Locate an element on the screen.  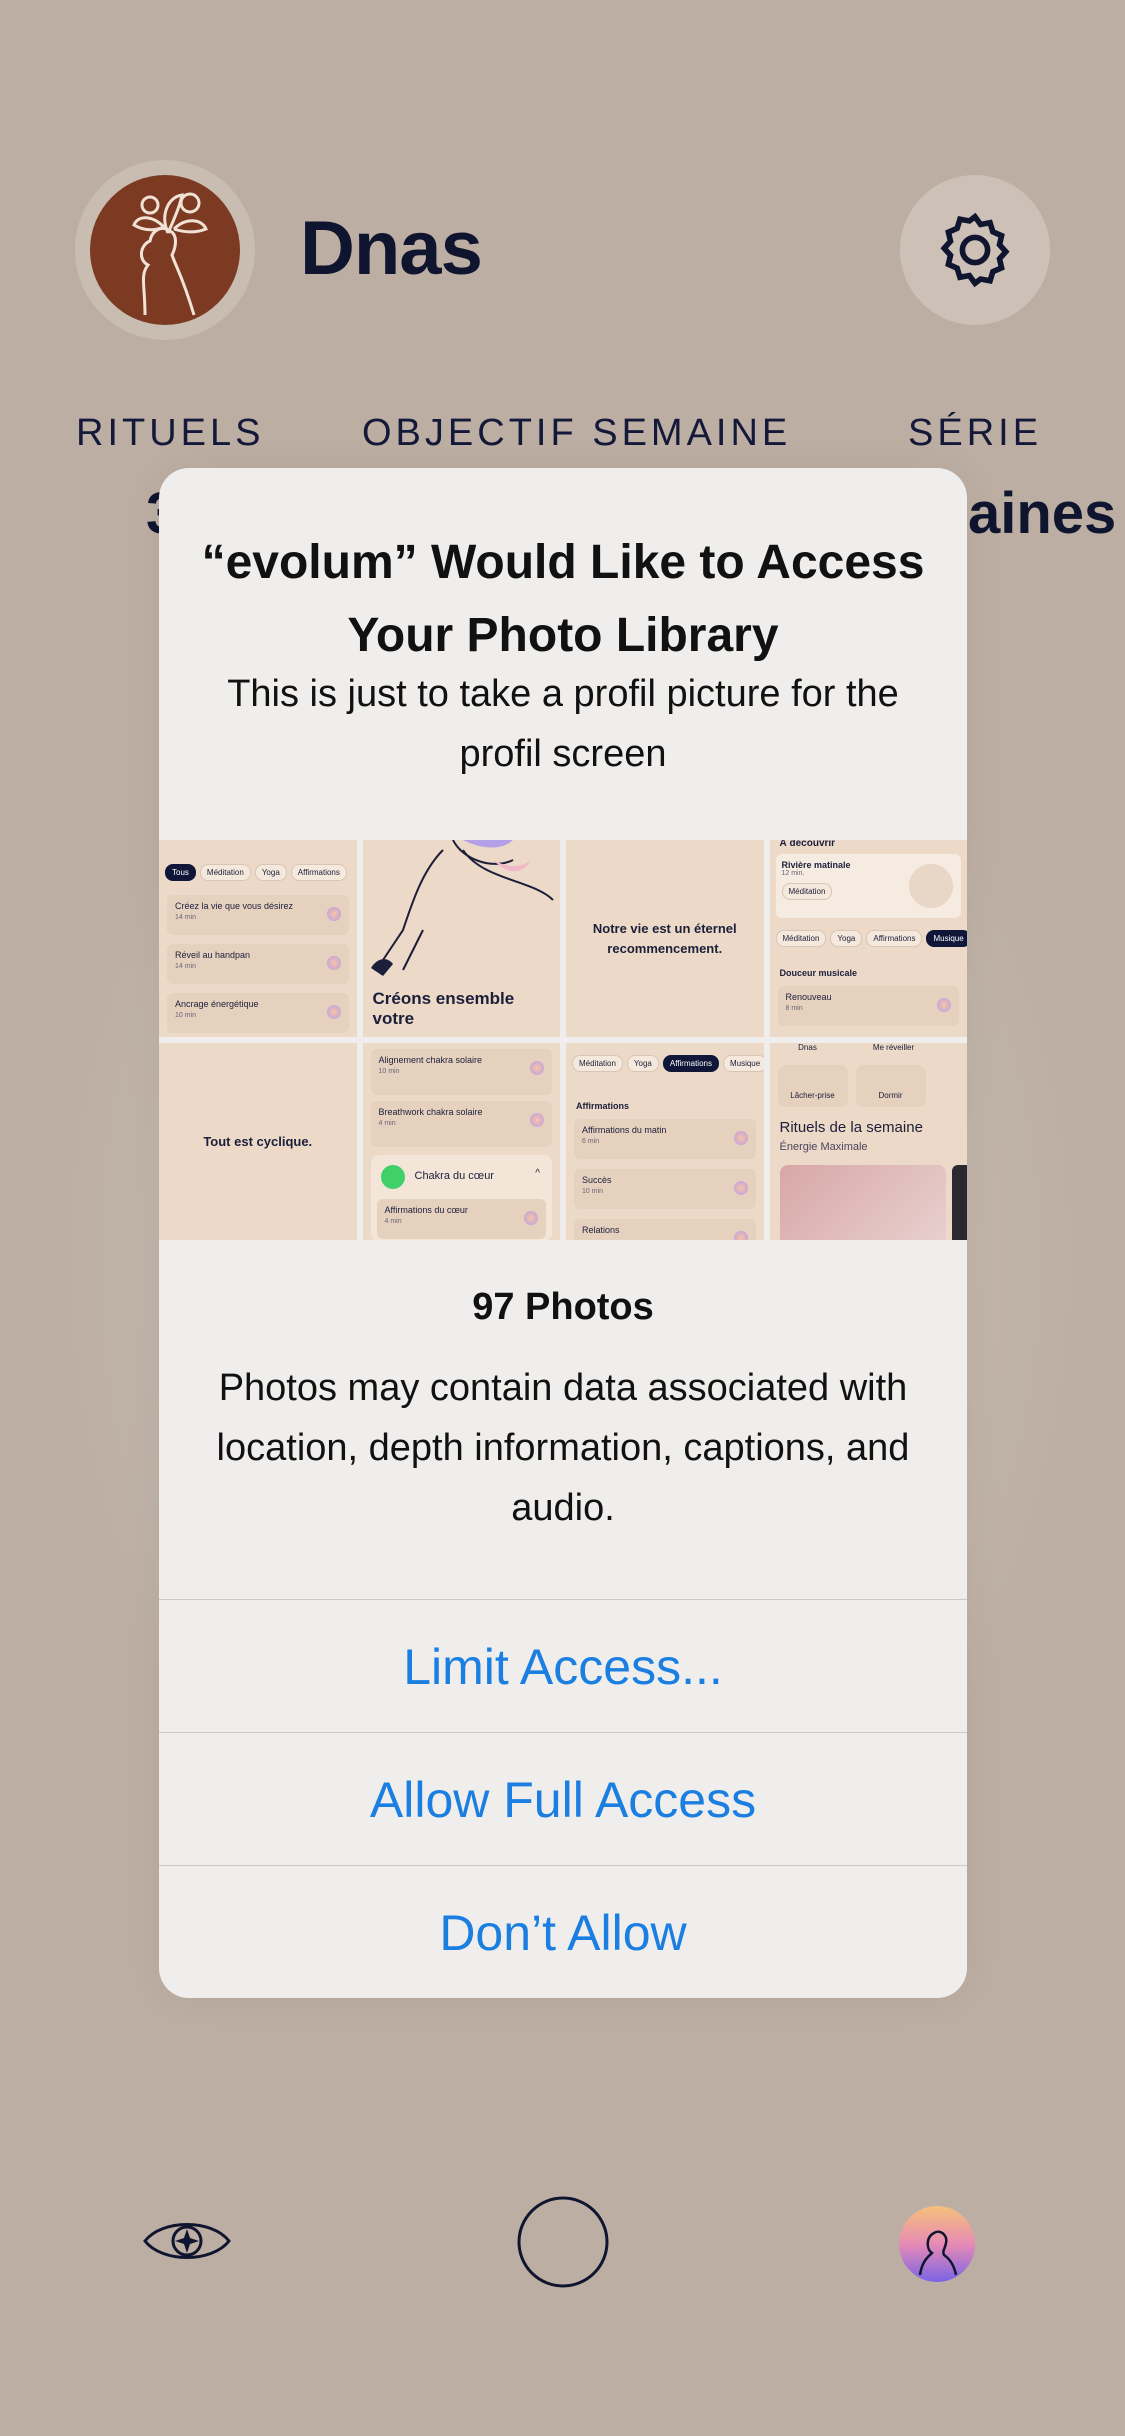
allow-full-access-button: Allow Full Access is located at coordinates (563, 1799).